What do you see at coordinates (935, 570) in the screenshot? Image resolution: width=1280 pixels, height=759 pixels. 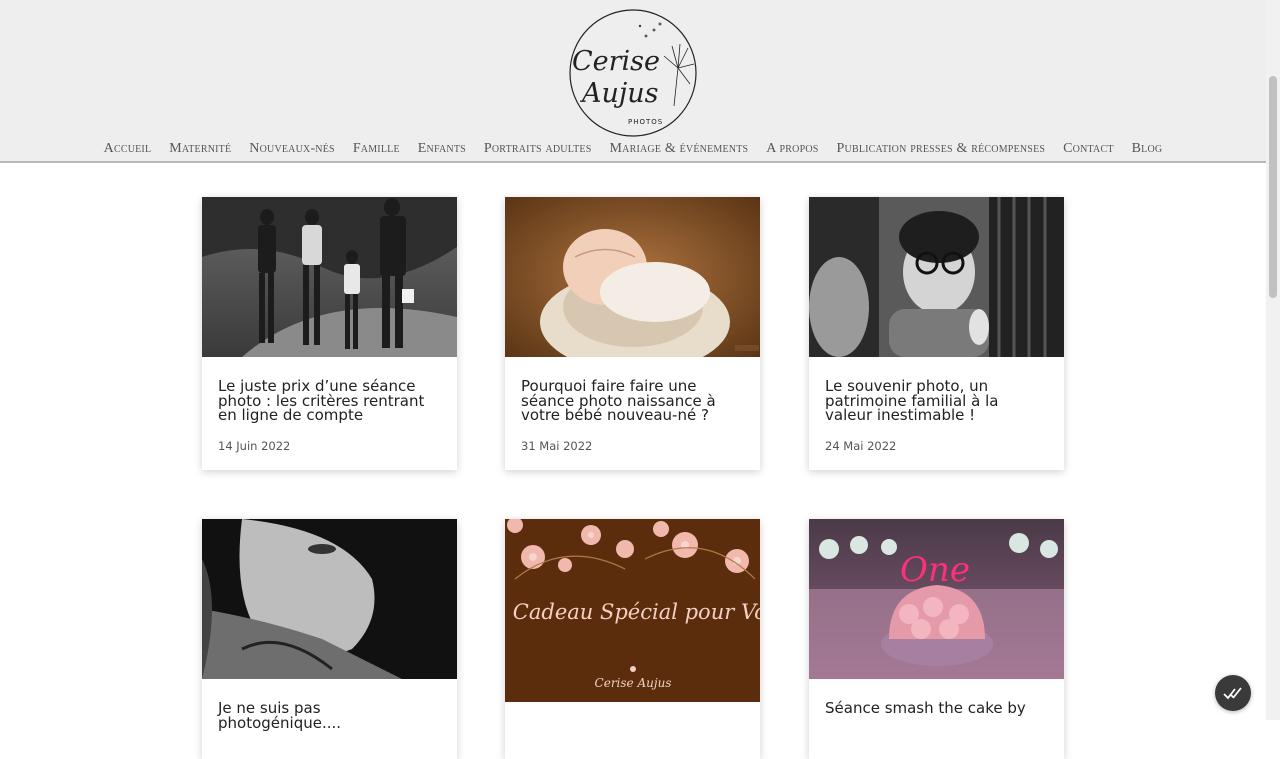 I see `cake-topper-text: One` at bounding box center [935, 570].